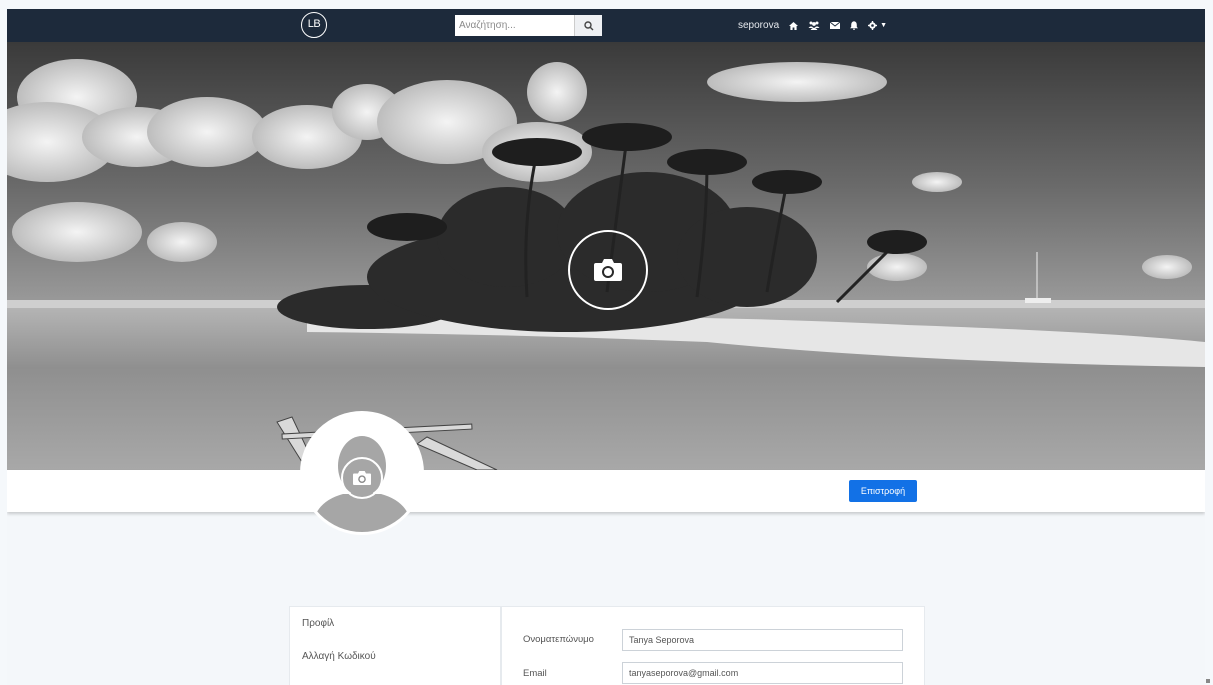 This screenshot has width=1213, height=685. I want to click on search-input, so click(514, 25).